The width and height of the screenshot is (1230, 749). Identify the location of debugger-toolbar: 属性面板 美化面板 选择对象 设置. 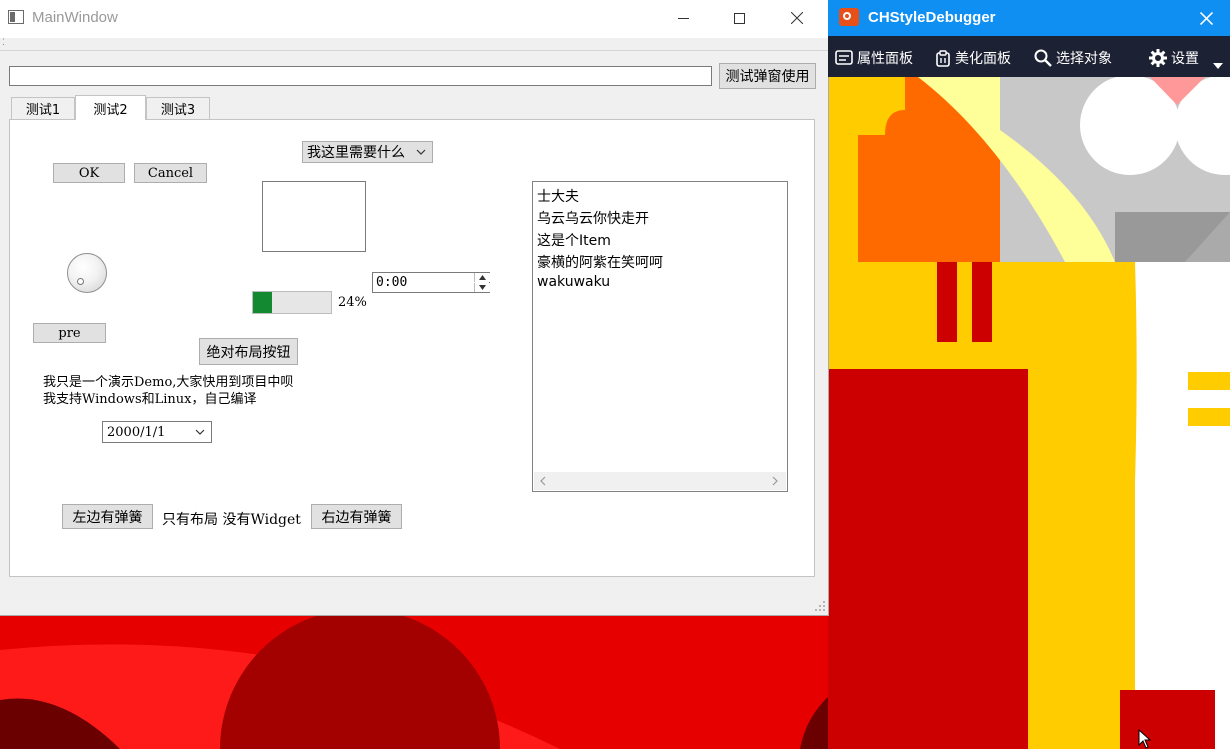
(1029, 56).